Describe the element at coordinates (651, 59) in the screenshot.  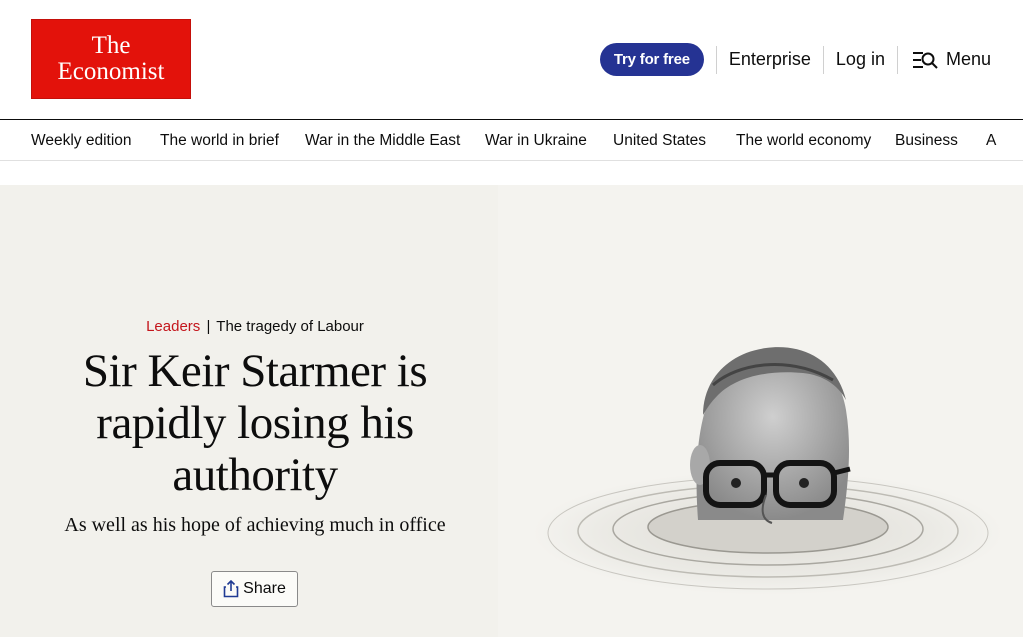
I see `try-for-free-button: Try for free` at that location.